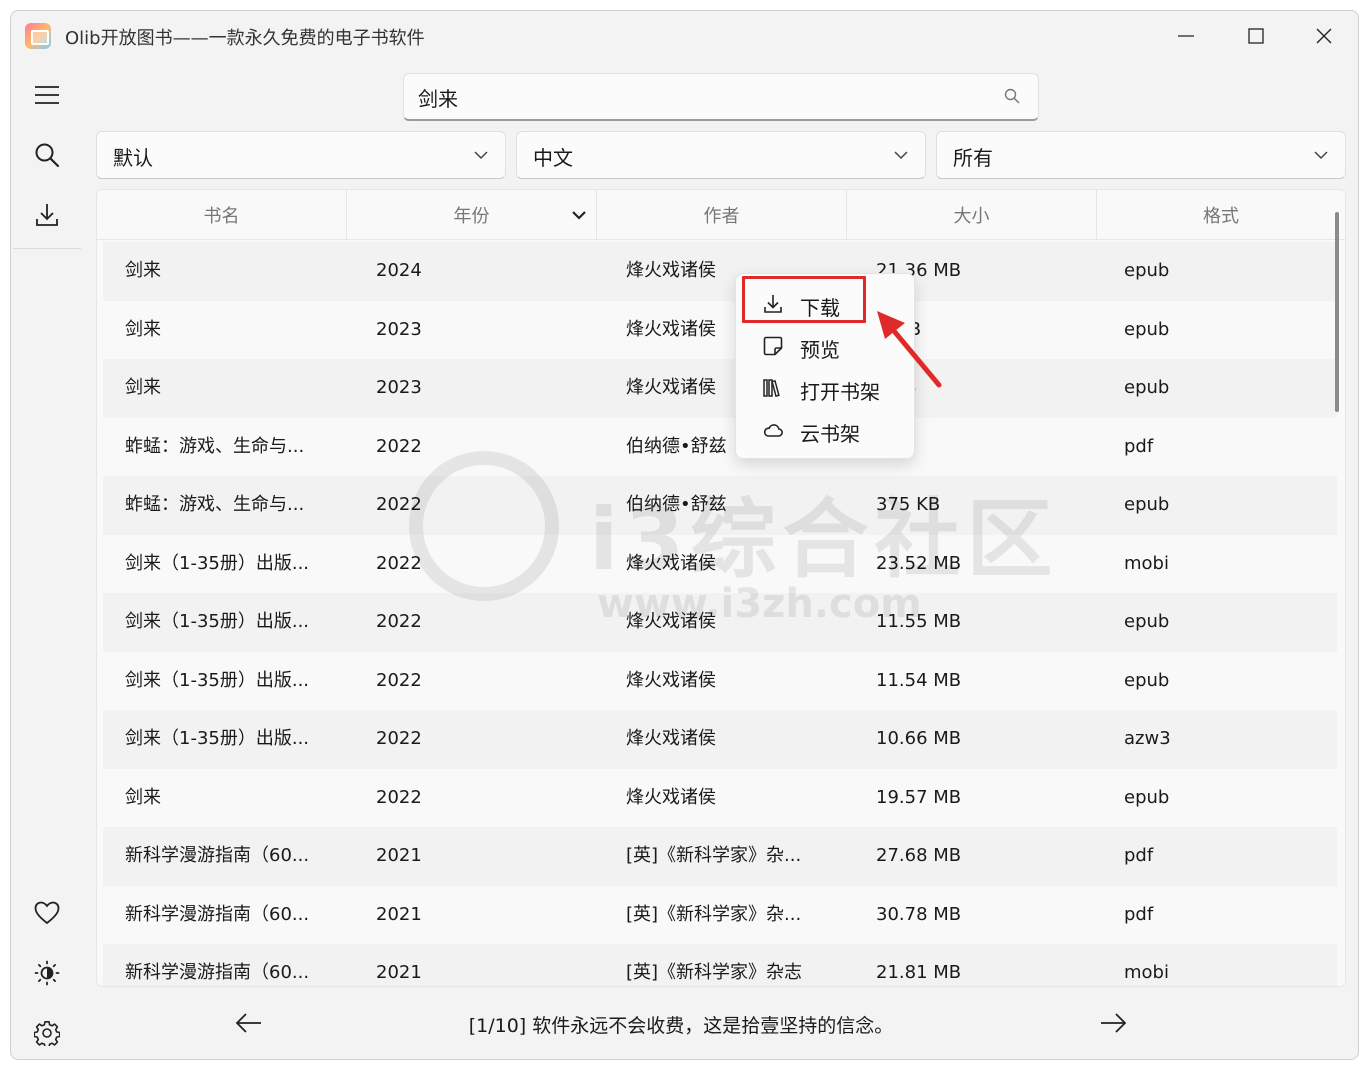  I want to click on arrow-left-icon, so click(248, 1023).